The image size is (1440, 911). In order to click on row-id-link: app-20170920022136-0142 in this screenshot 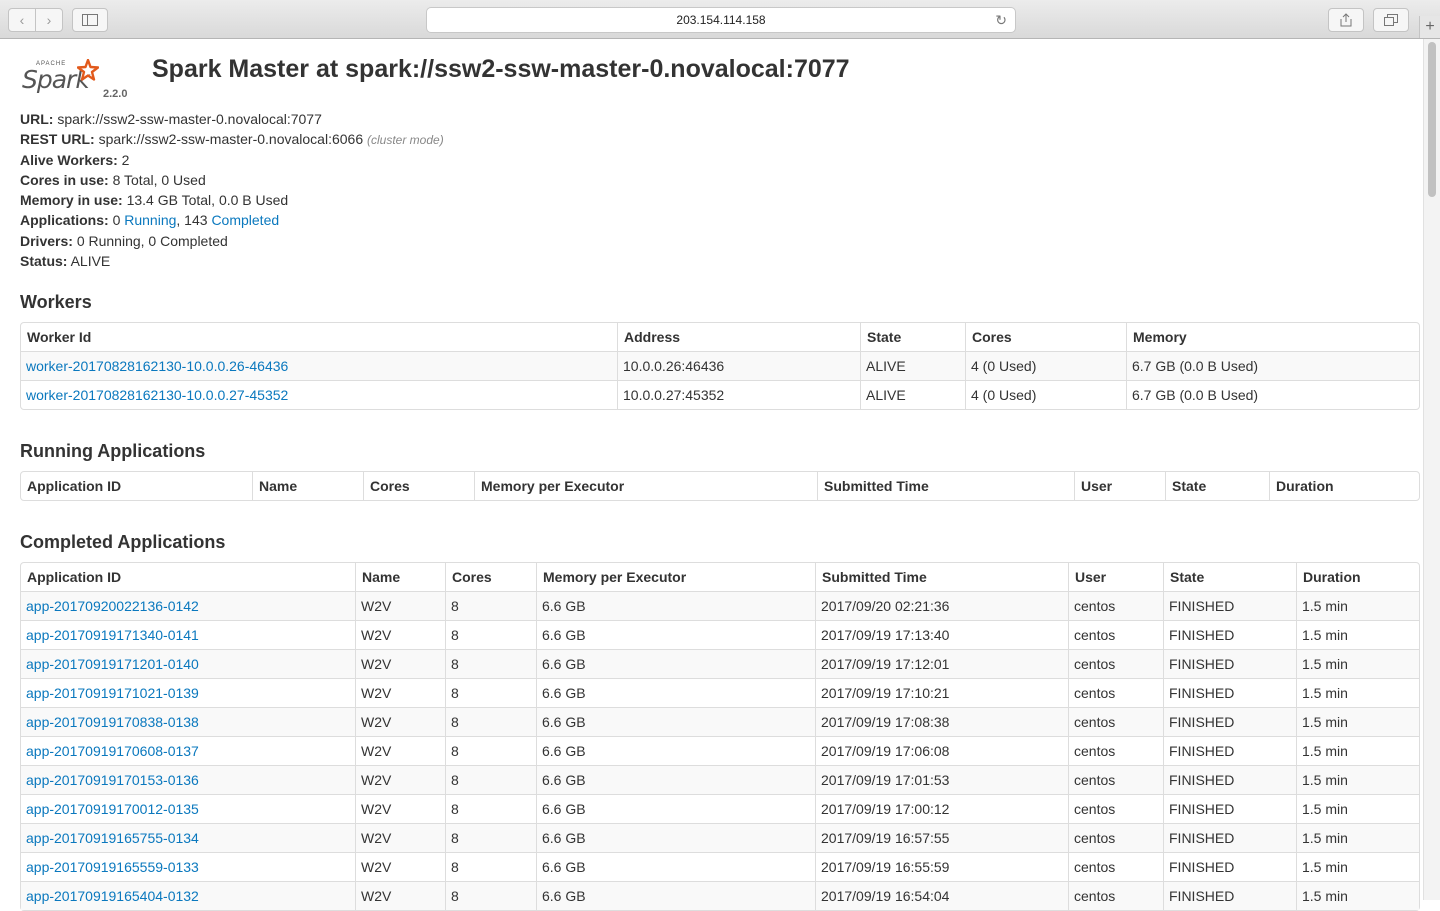, I will do `click(112, 606)`.